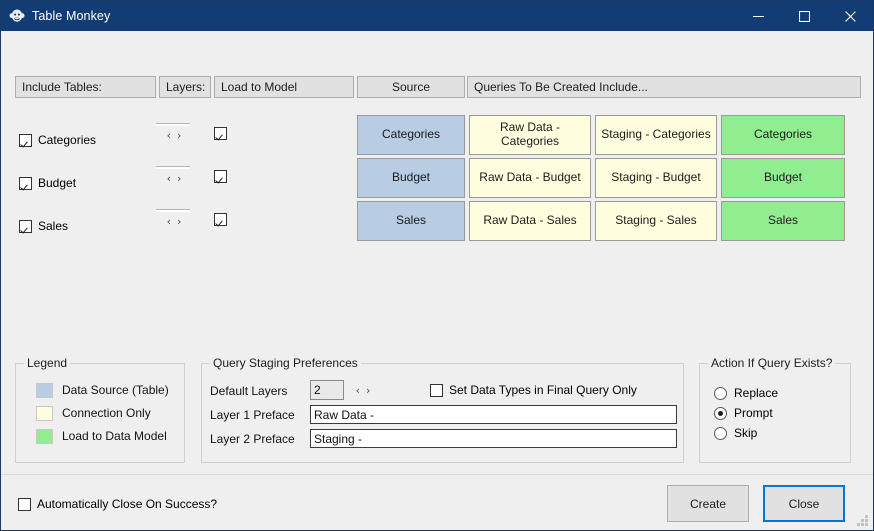  What do you see at coordinates (220, 133) in the screenshot?
I see `load-to-model-checkbox-categories` at bounding box center [220, 133].